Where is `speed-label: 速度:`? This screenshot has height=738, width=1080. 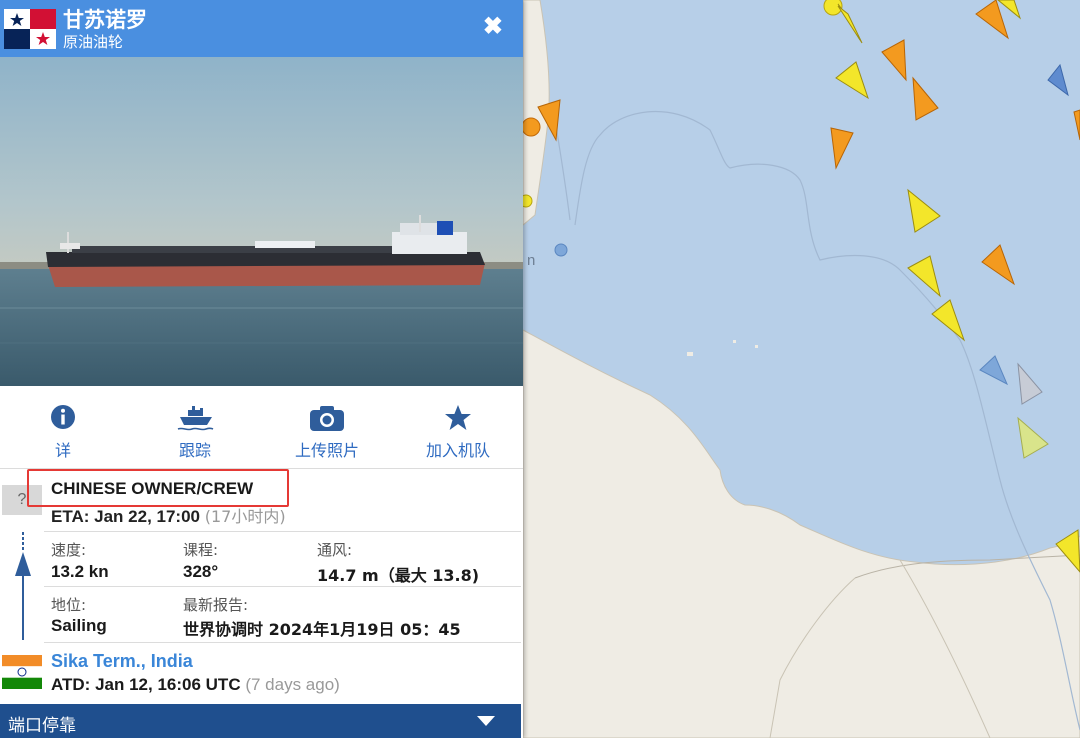 speed-label: 速度: is located at coordinates (69, 550).